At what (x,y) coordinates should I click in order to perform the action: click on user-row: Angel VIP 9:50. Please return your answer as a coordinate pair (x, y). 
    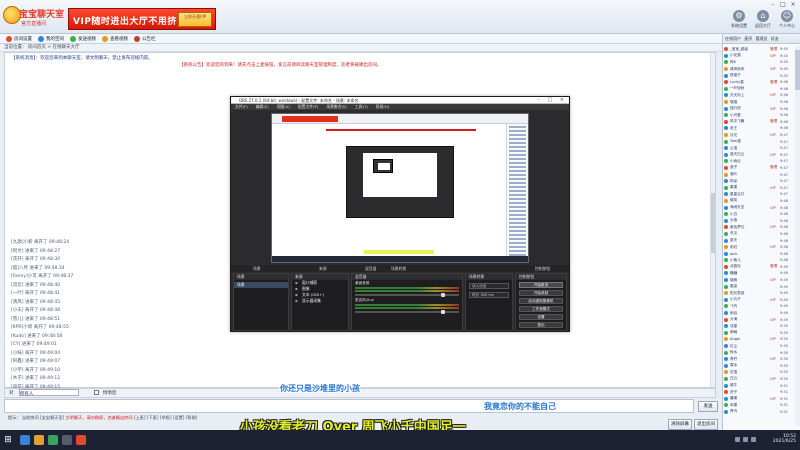
    Looking at the image, I should click on (759, 339).